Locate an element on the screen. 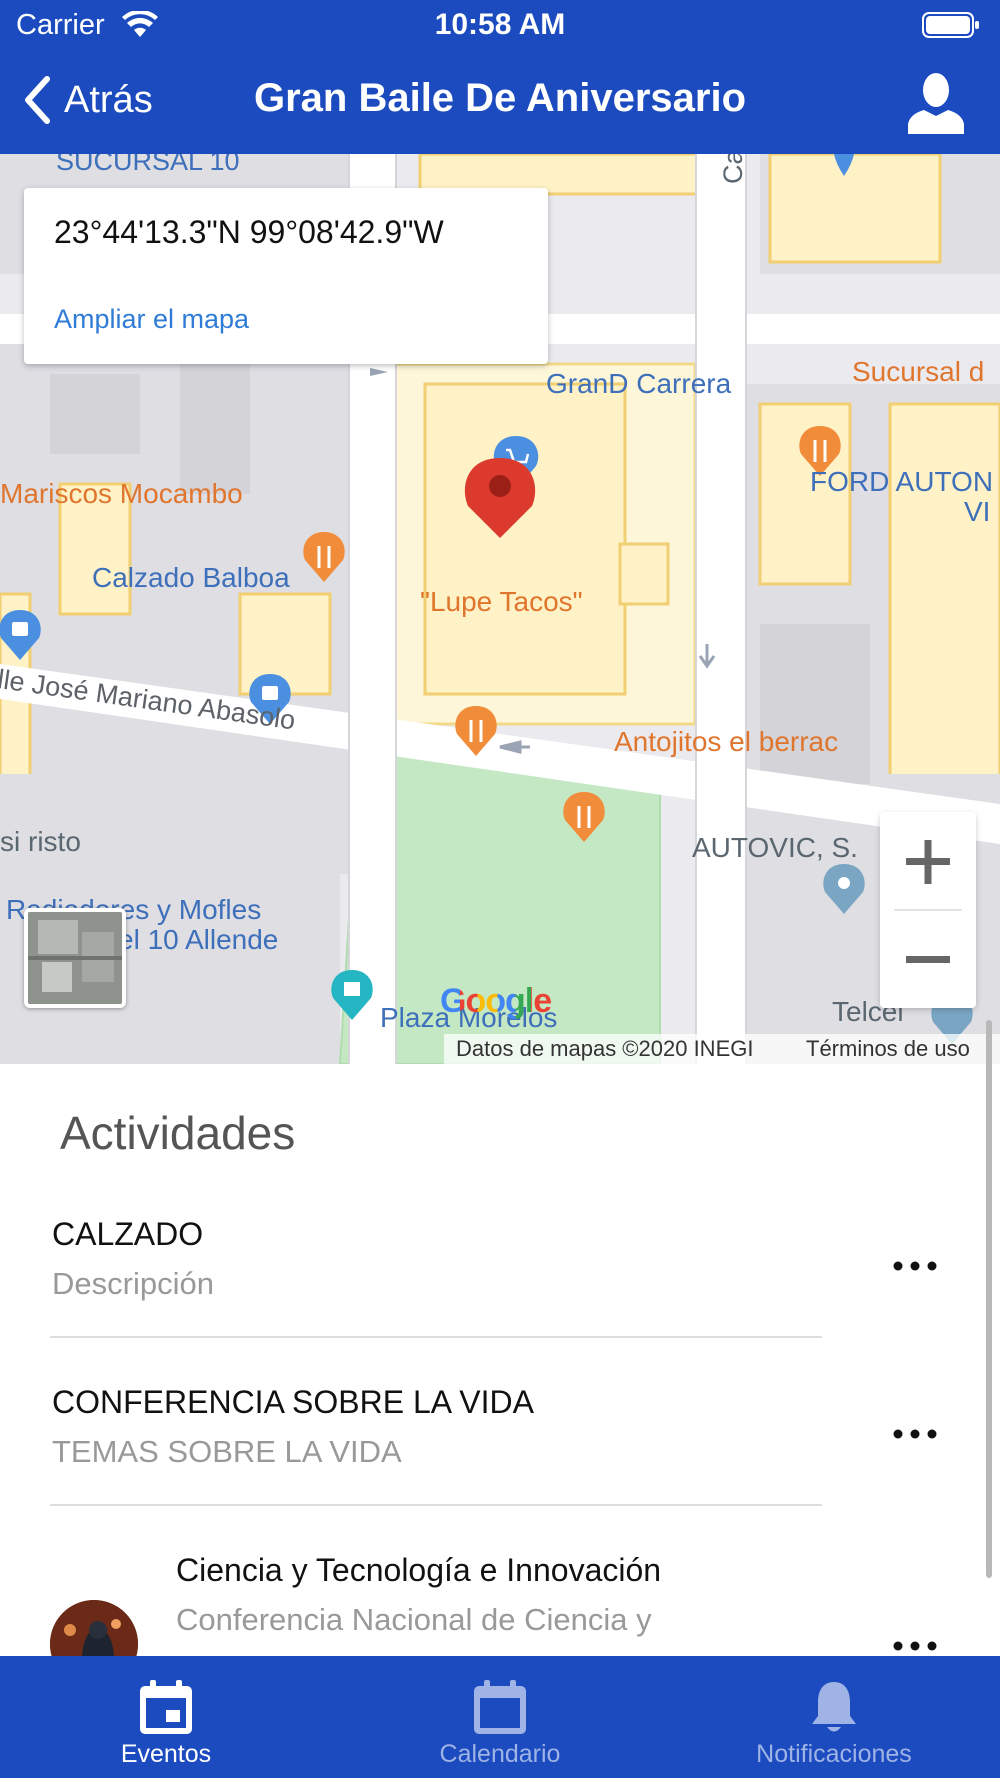  map-label-autovic: AUTOVIC, S. is located at coordinates (775, 847).